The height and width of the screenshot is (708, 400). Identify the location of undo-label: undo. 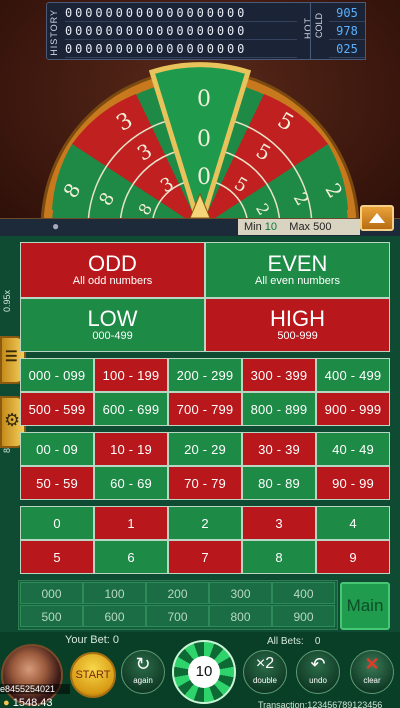
(318, 680).